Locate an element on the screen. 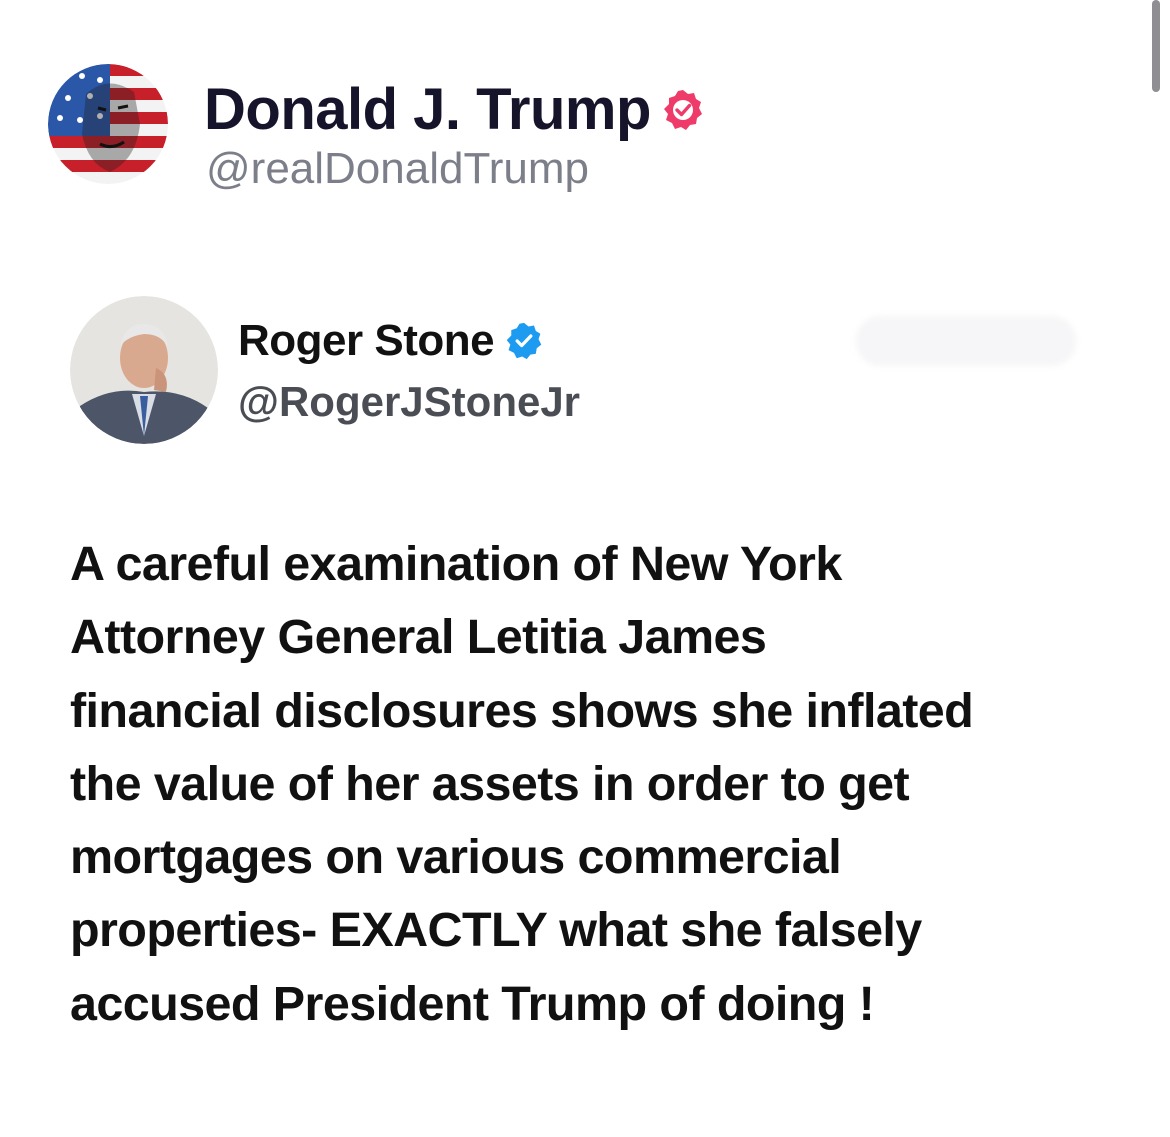 The height and width of the screenshot is (1137, 1170). author-handle: @realDonaldTrump is located at coordinates (397, 169).